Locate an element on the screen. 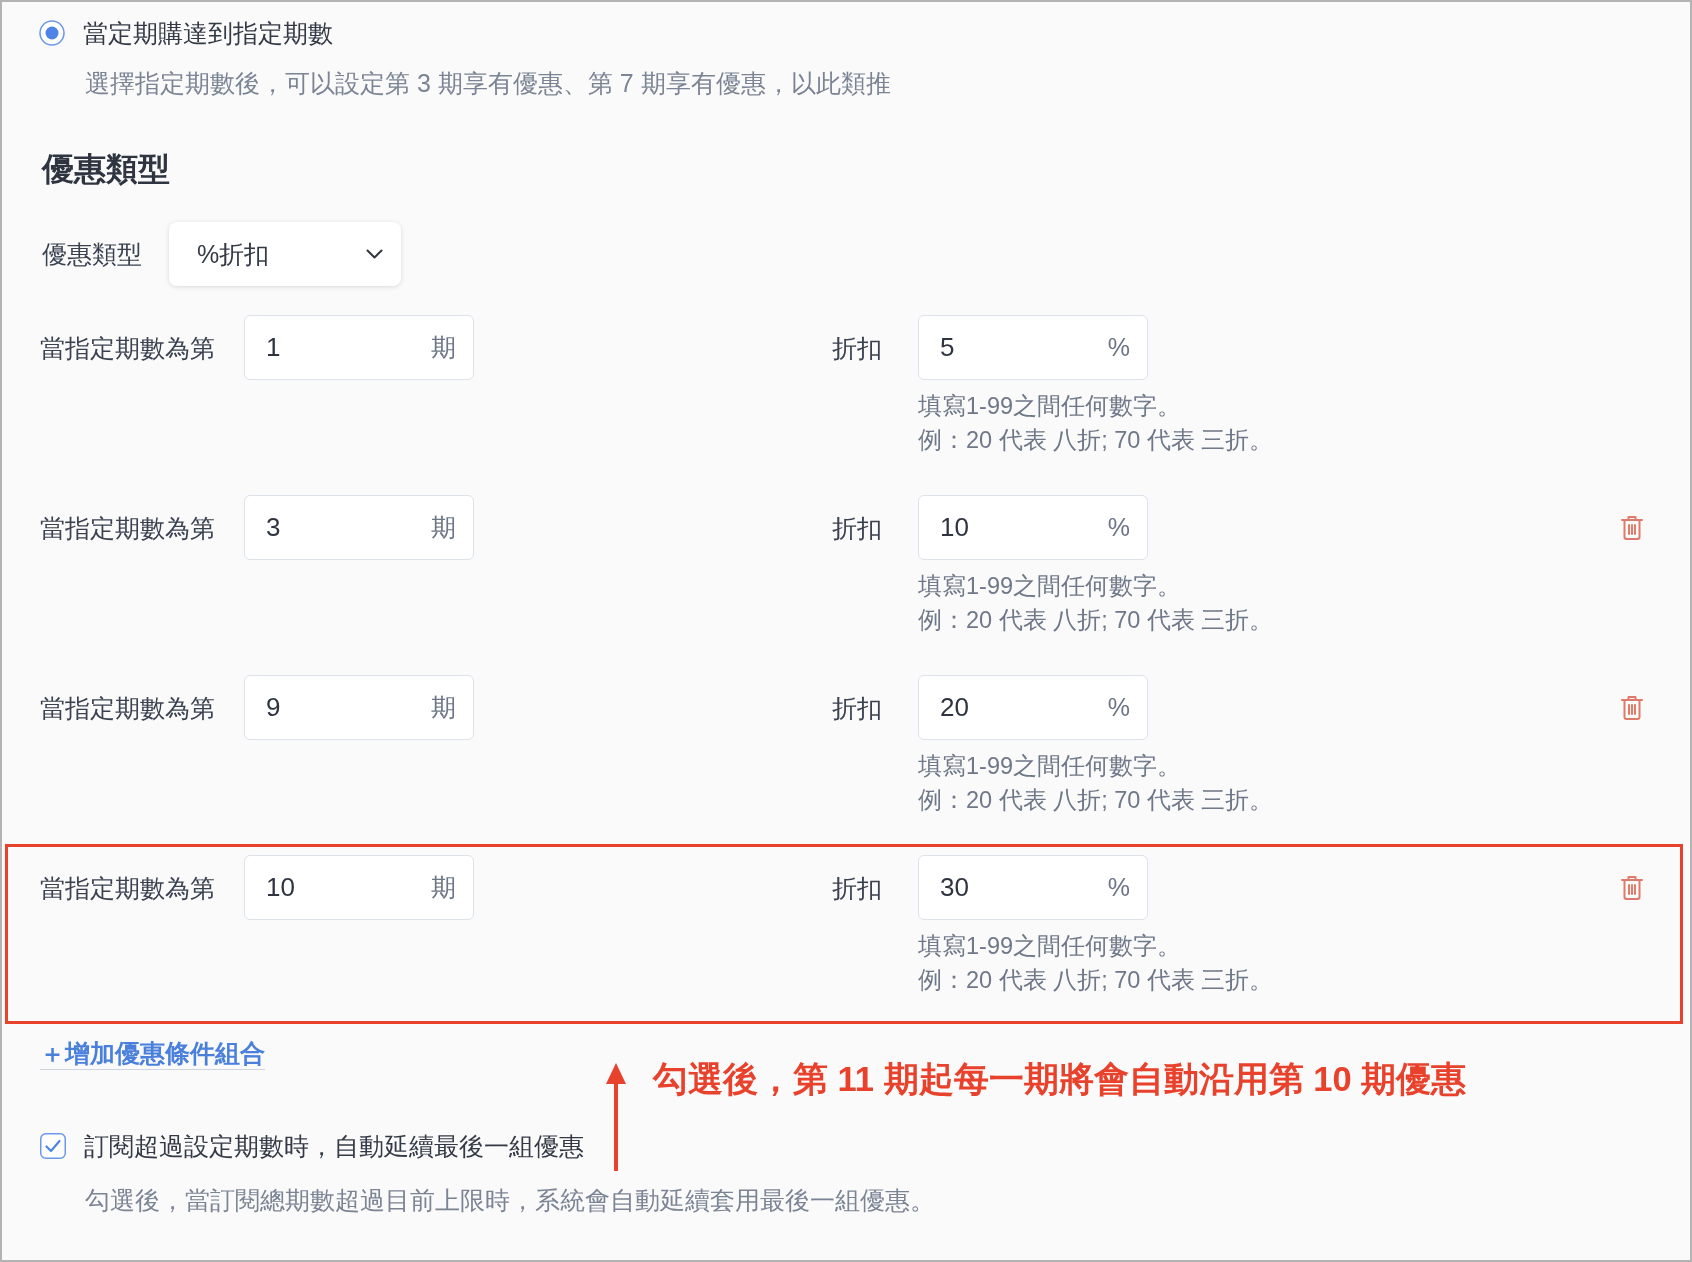 The height and width of the screenshot is (1262, 1692). period-input: 3 期 is located at coordinates (359, 527).